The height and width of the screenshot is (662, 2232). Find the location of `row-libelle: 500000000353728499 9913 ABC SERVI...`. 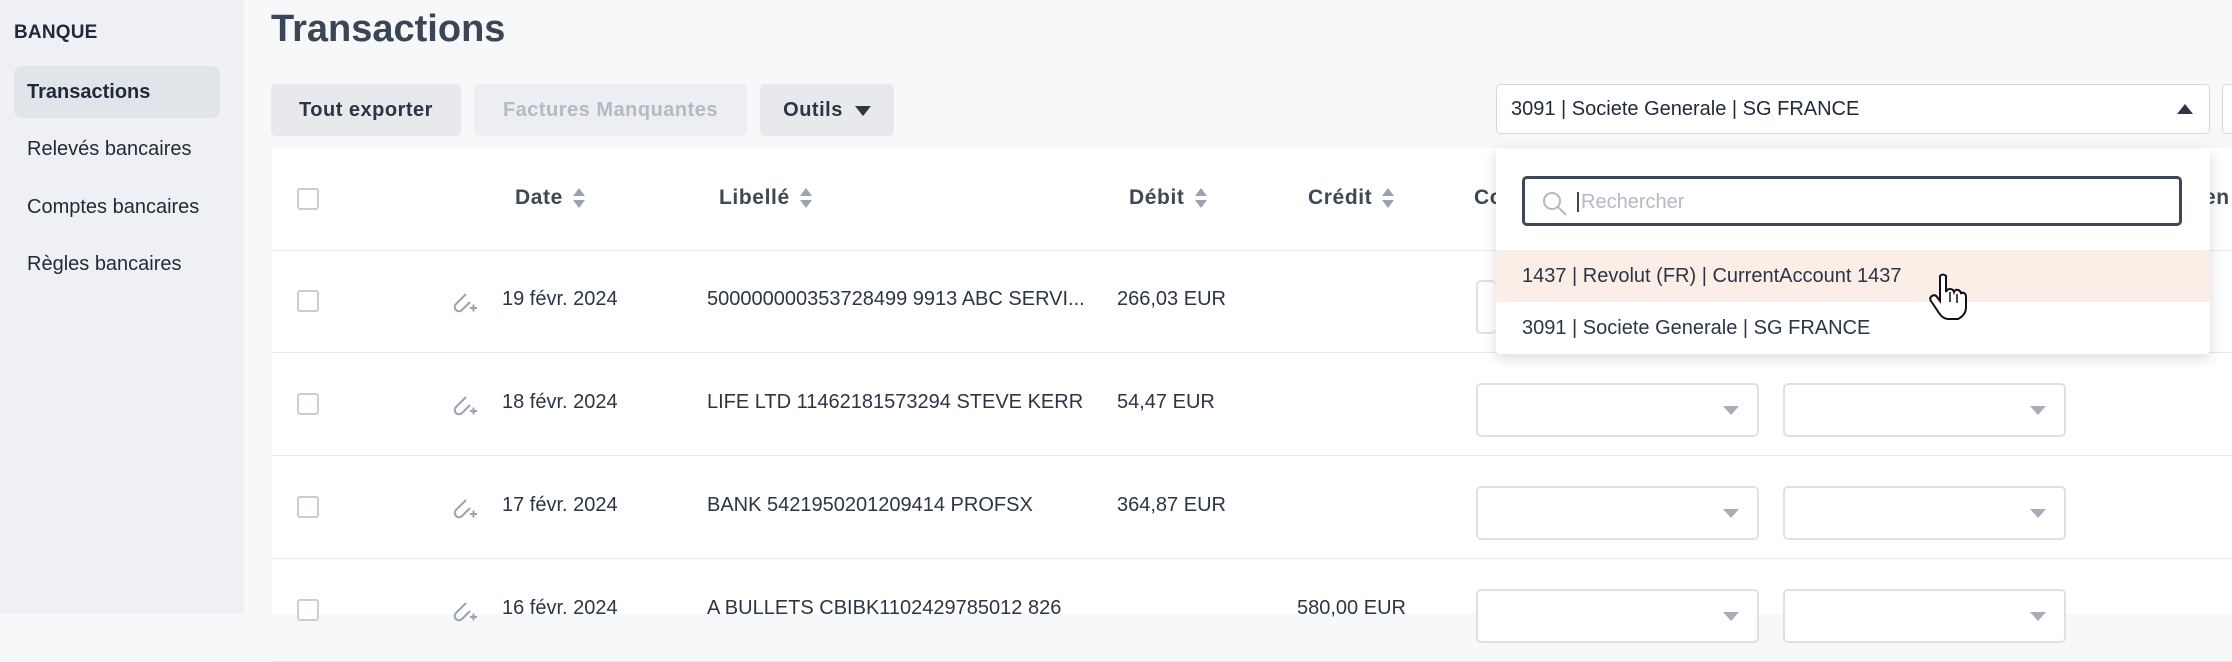

row-libelle: 500000000353728499 9913 ABC SERVI... is located at coordinates (896, 299).